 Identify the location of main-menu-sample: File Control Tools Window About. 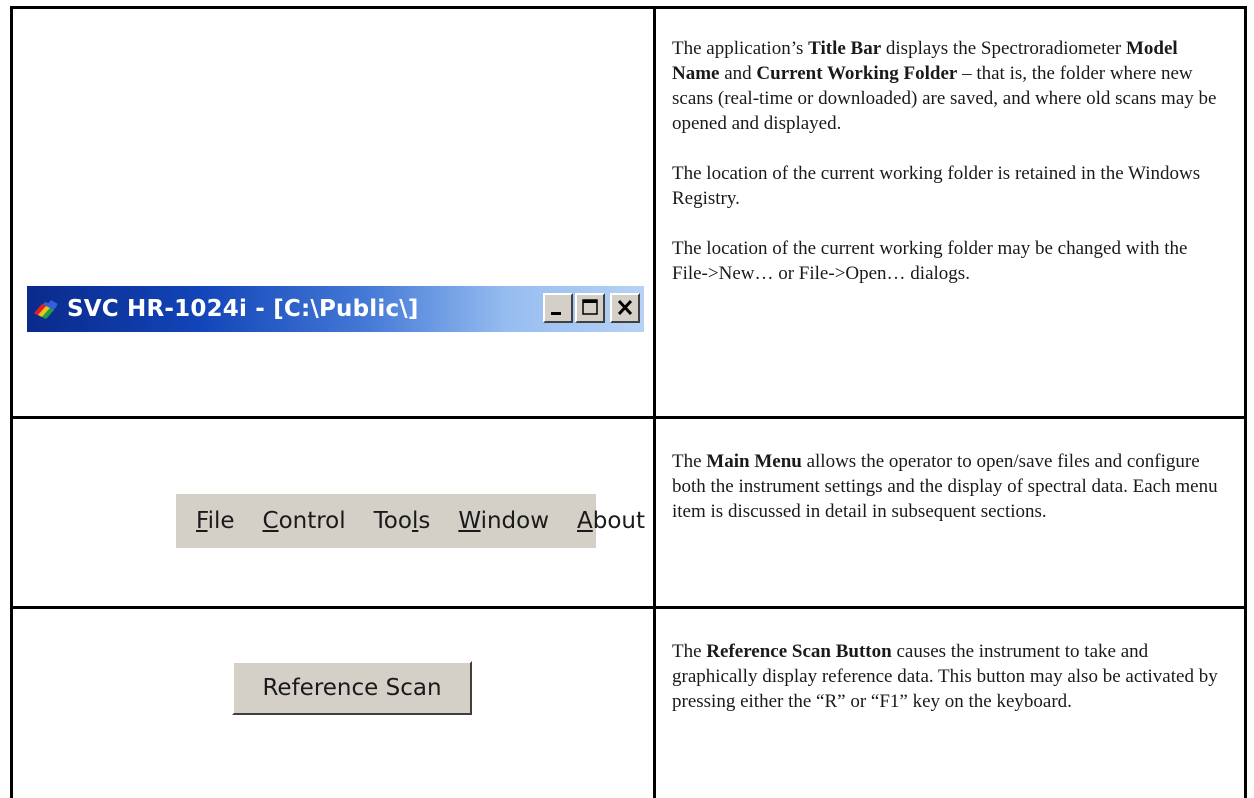
(410, 521).